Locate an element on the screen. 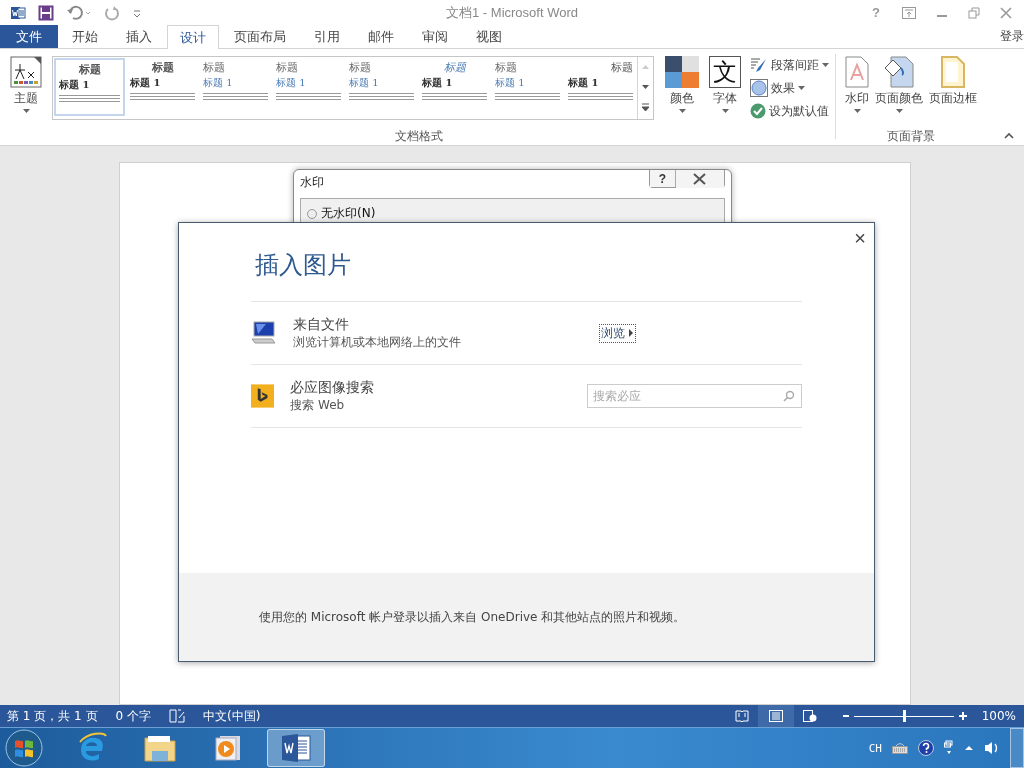 Image resolution: width=1024 pixels, height=768 pixels. help-icon is located at coordinates (926, 748).